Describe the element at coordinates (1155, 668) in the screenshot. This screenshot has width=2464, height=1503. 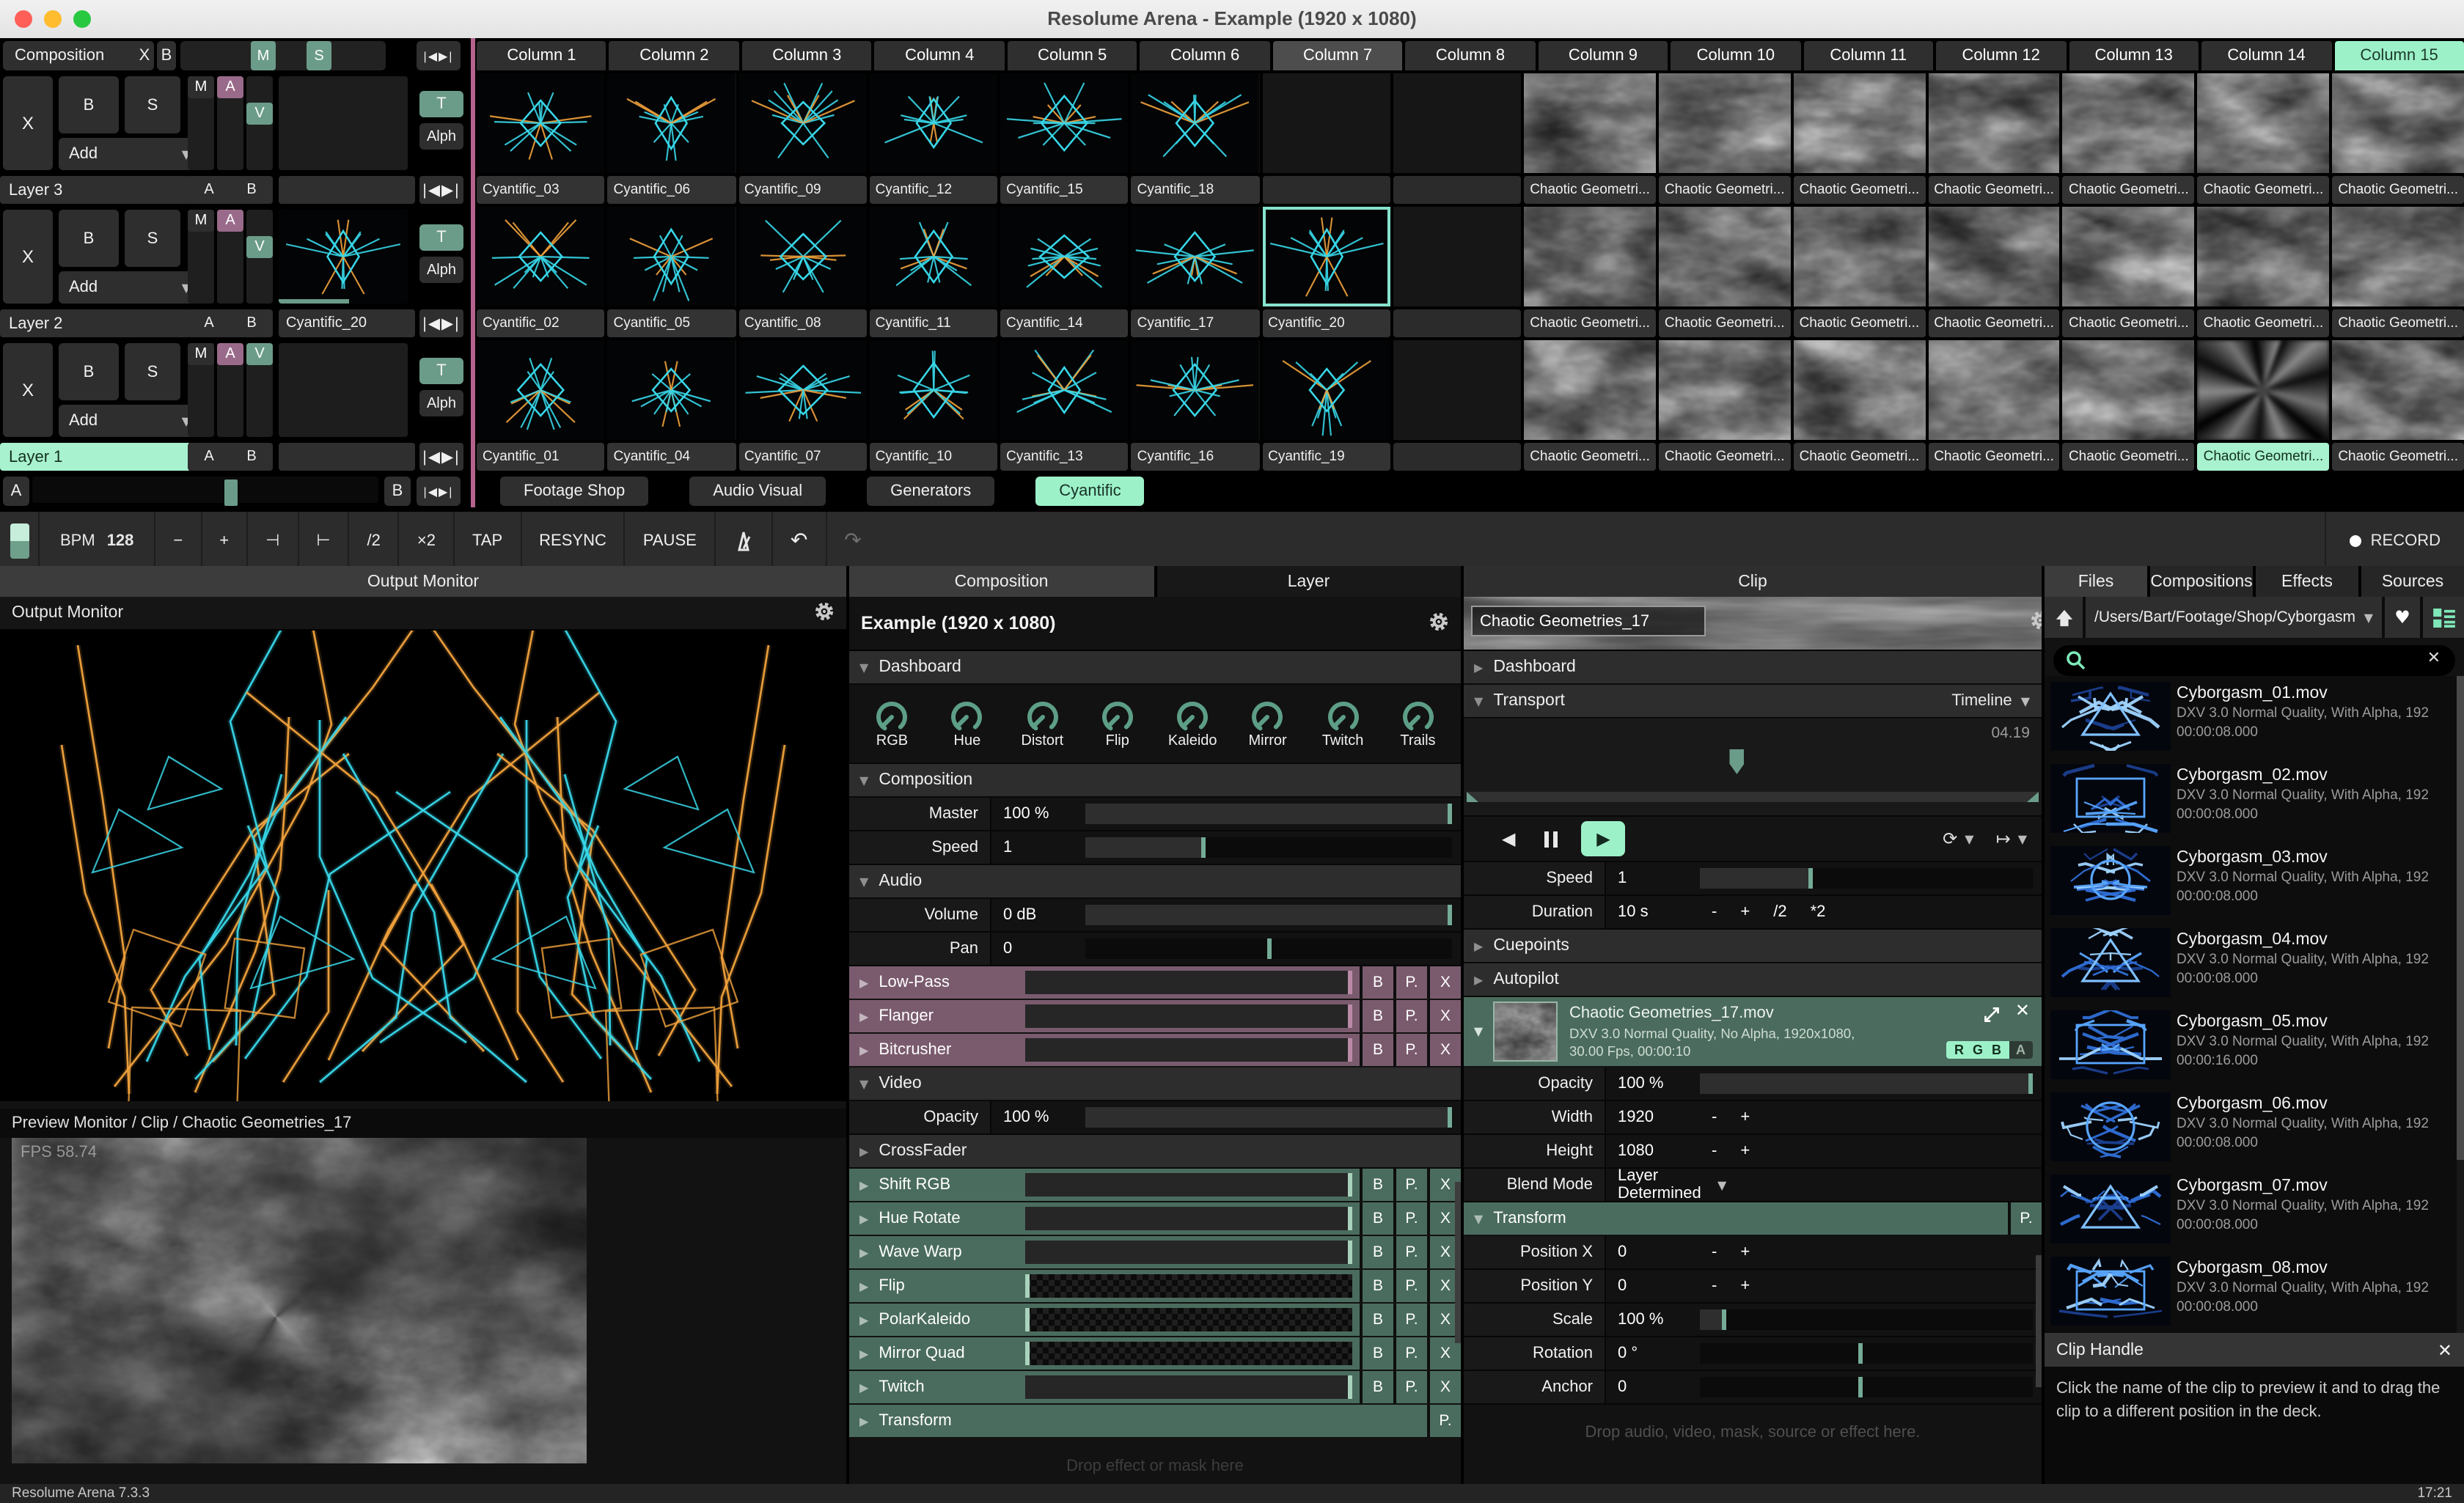
I see `section-header-dashboard: ▼ Dashboard` at that location.